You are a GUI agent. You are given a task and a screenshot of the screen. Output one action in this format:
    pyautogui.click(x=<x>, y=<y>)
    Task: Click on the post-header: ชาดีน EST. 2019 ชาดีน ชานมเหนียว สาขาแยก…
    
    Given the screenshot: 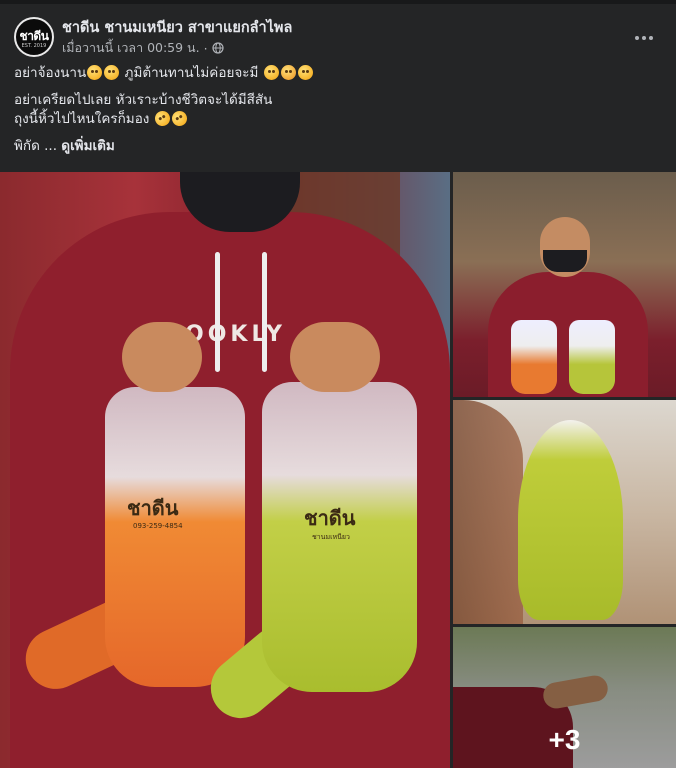 What is the action you would take?
    pyautogui.click(x=338, y=33)
    